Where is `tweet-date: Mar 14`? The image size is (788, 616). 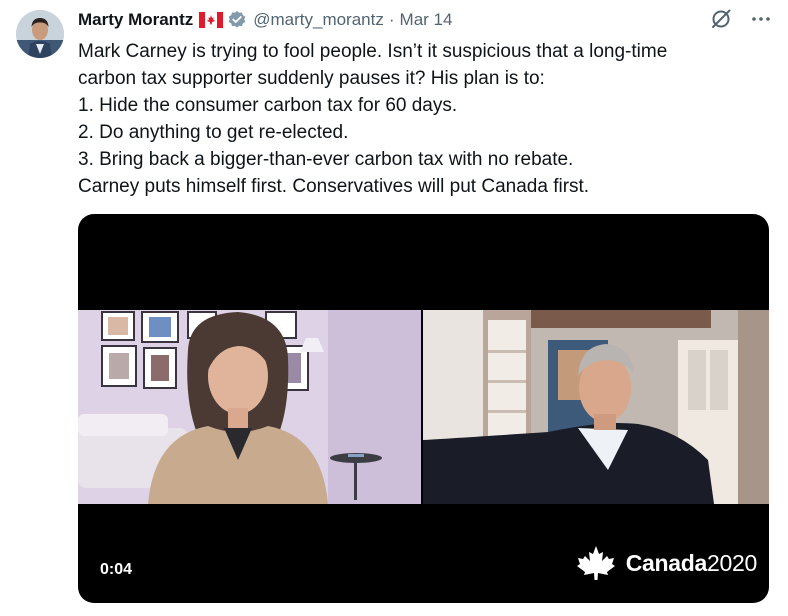 tweet-date: Mar 14 is located at coordinates (426, 20).